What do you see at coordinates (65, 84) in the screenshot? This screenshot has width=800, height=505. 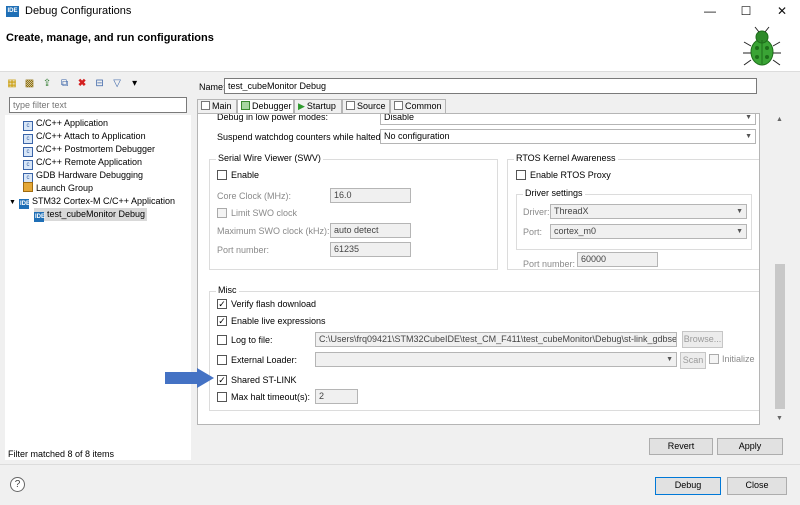 I see `duplicate-icon: ⧉` at bounding box center [65, 84].